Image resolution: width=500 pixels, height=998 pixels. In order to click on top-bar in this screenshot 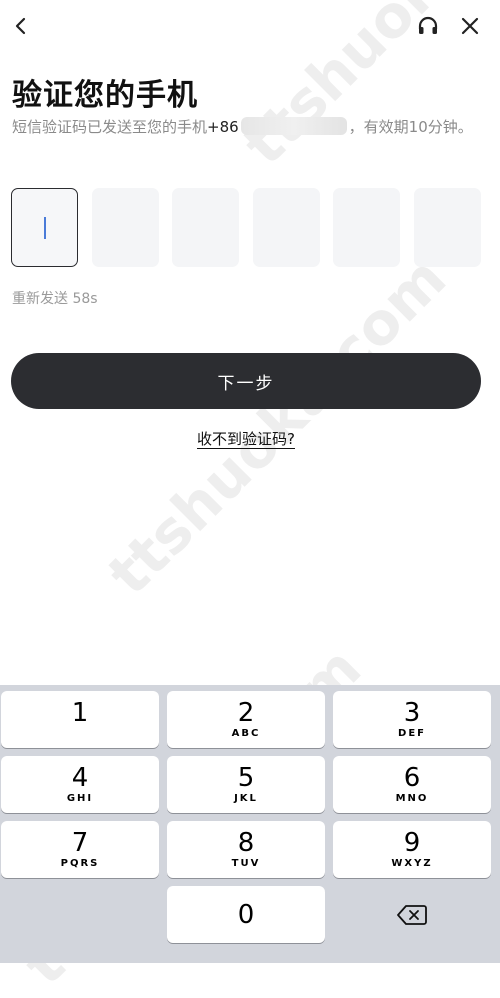, I will do `click(250, 26)`.